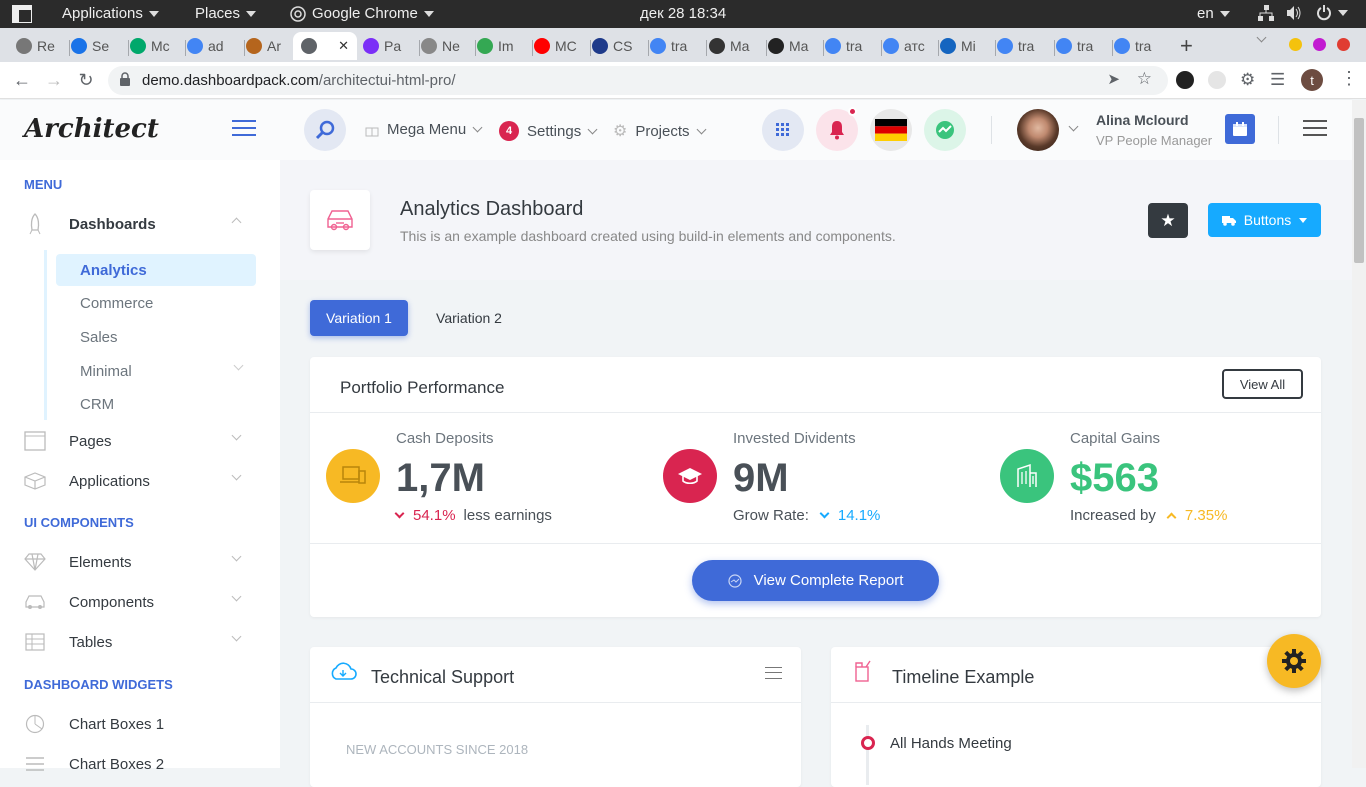 This screenshot has width=1366, height=787. I want to click on sidebar-item-chart-boxes-2: Chart Boxes 2, so click(139, 764).